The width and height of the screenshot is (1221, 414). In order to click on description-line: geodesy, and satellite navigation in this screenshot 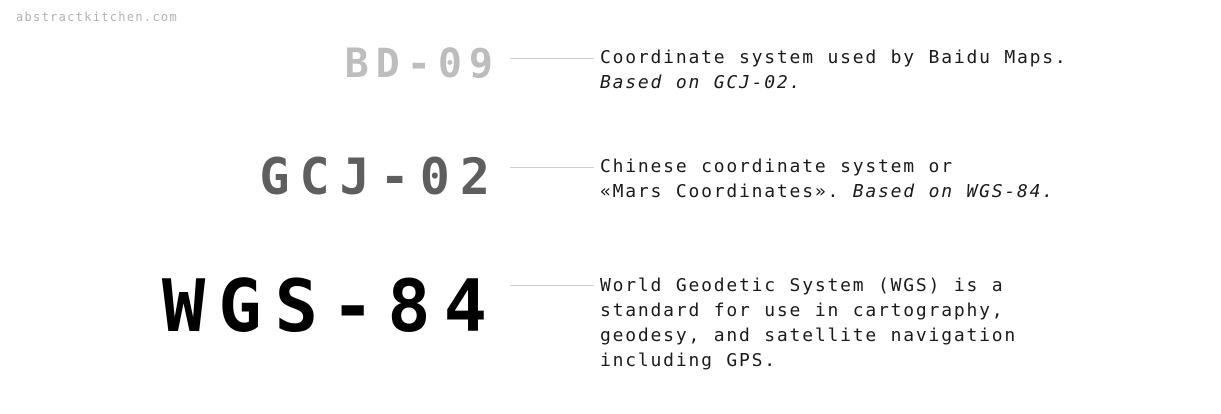, I will do `click(809, 335)`.